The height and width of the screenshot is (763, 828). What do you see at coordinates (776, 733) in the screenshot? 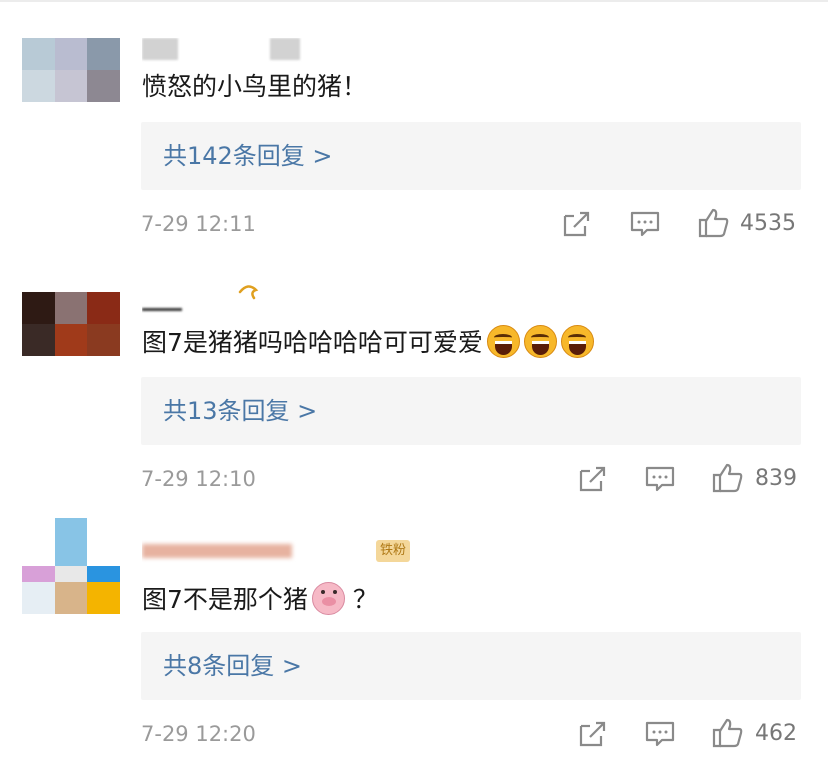
I see `like-count: 462` at bounding box center [776, 733].